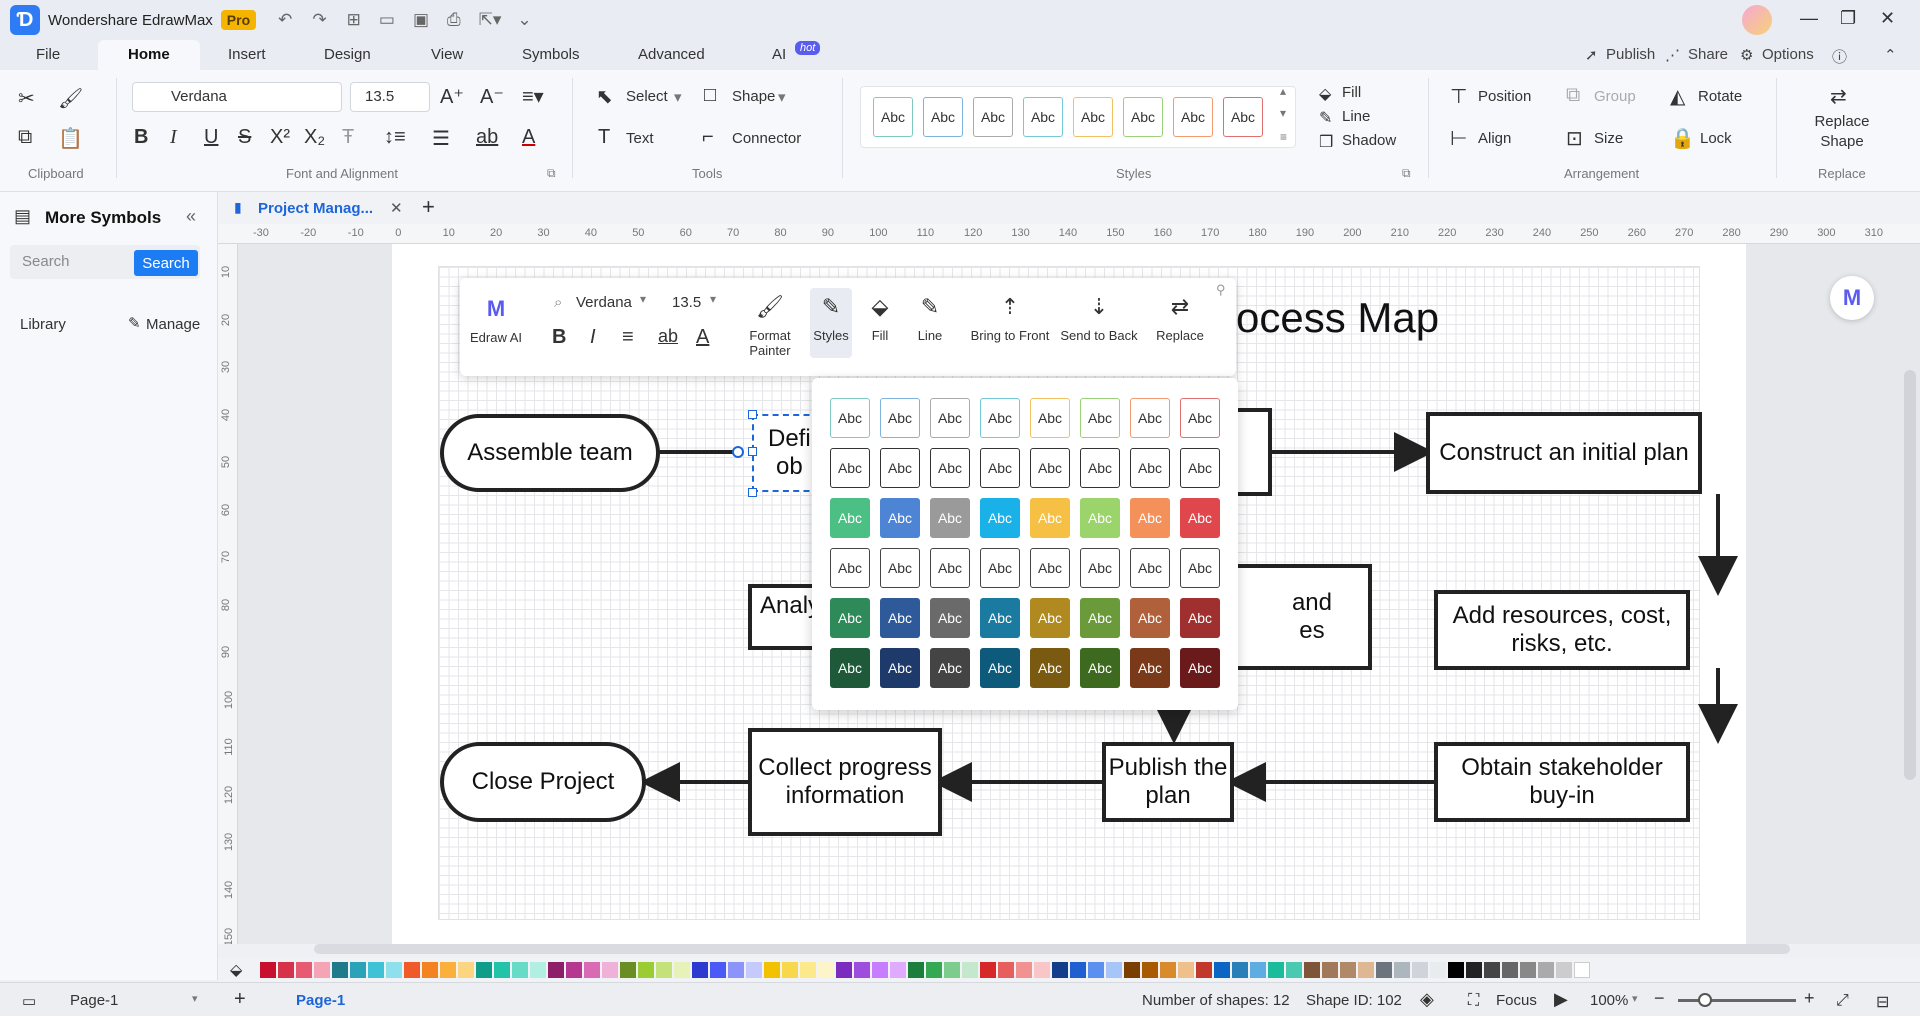  What do you see at coordinates (1562, 630) in the screenshot?
I see `node-add-resources: Add resources, cost, risks, etc.` at bounding box center [1562, 630].